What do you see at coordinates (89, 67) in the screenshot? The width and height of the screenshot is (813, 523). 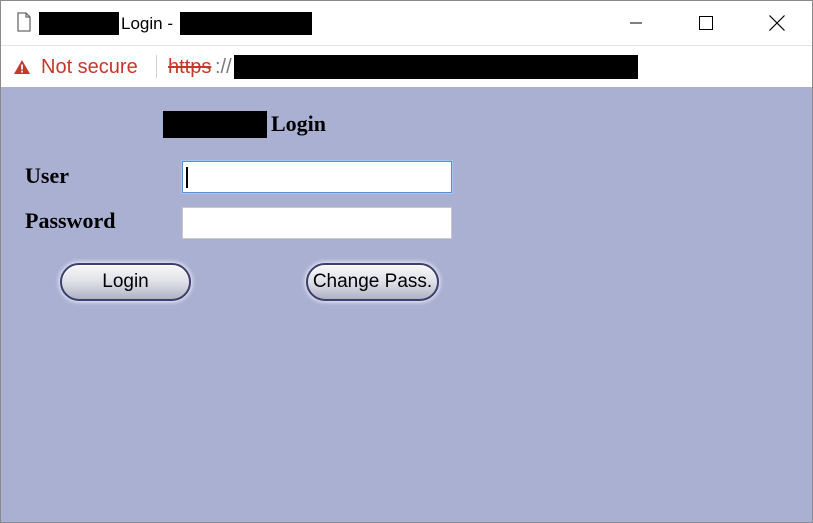 I see `not-secure-label: Not secure` at bounding box center [89, 67].